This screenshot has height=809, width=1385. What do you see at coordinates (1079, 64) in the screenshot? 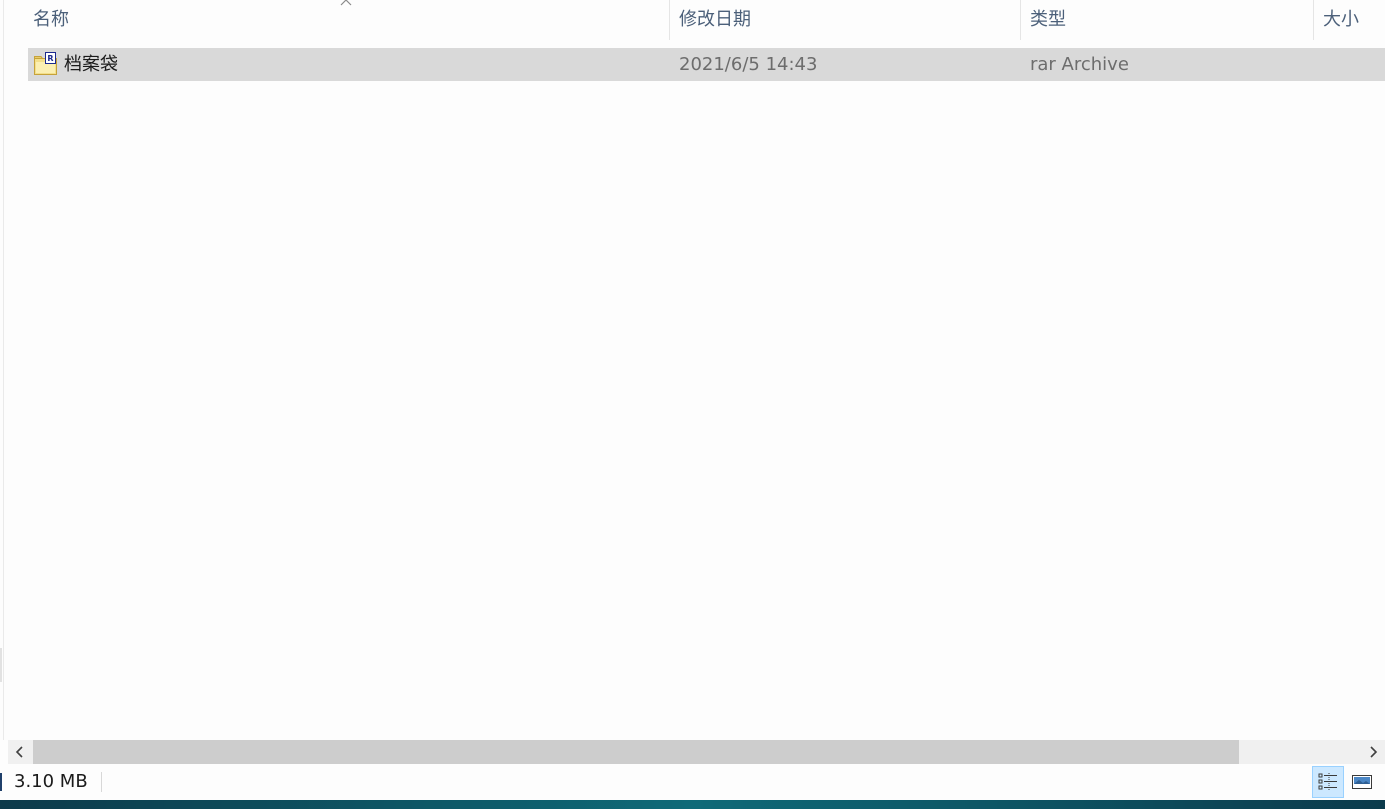
I see `file-type: rar Archive` at bounding box center [1079, 64].